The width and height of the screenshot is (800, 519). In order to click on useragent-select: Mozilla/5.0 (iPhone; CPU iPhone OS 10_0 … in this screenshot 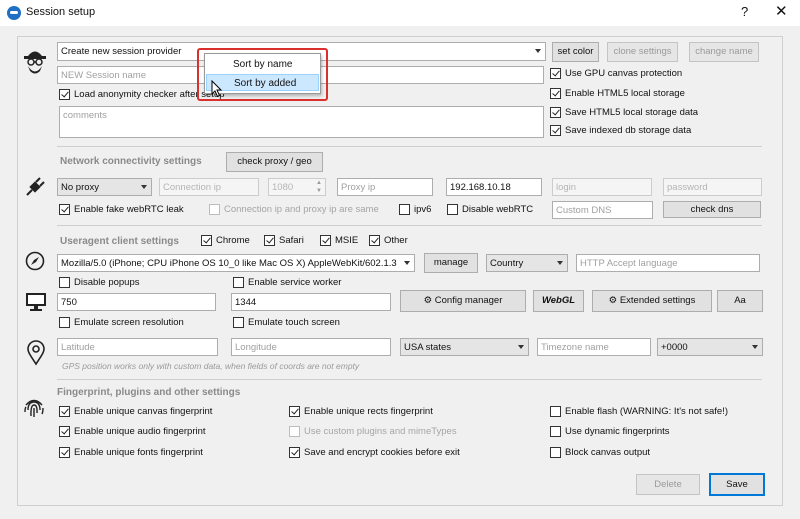, I will do `click(236, 263)`.